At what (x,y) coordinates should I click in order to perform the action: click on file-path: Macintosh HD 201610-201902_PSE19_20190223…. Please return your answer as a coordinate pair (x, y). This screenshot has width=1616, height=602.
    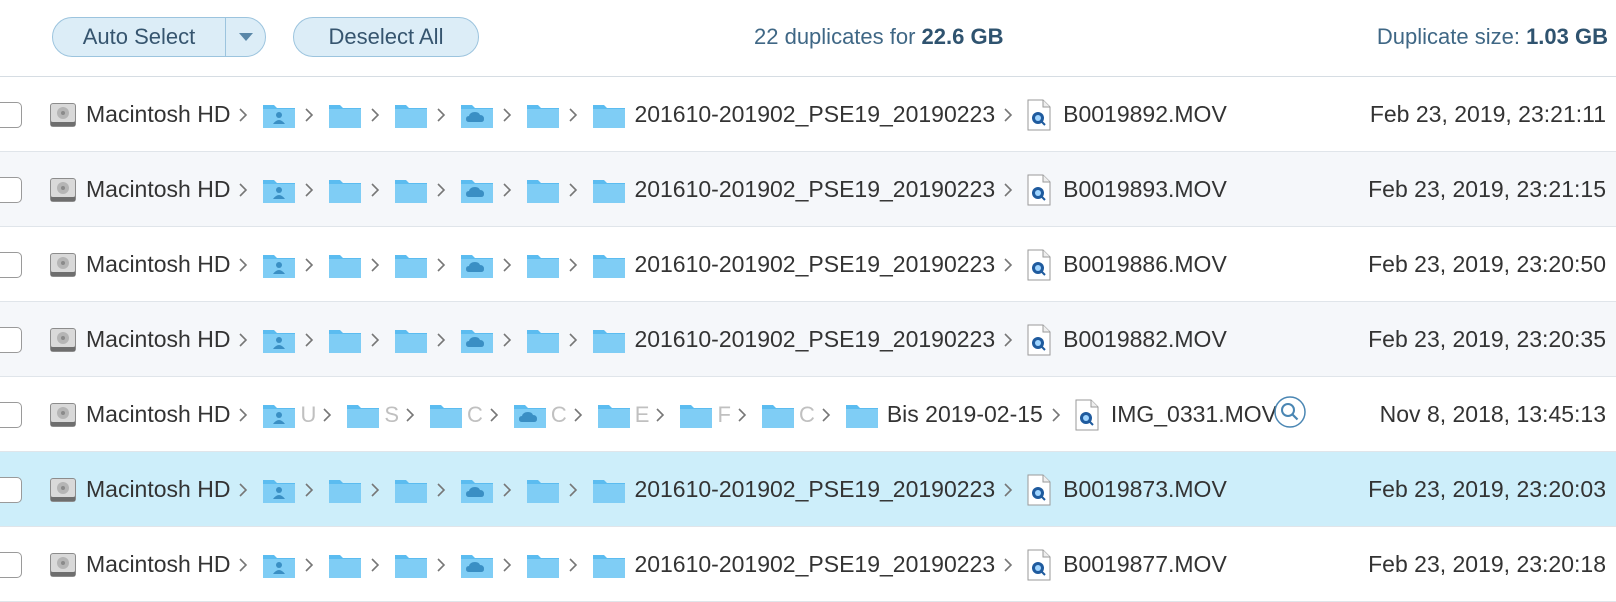
    Looking at the image, I should click on (637, 564).